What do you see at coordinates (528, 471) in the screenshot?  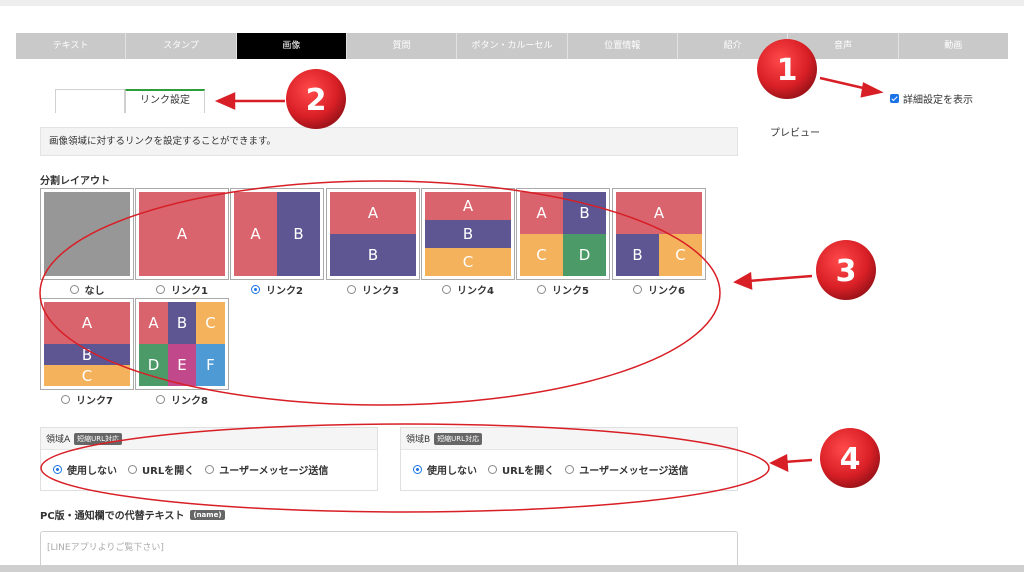 I see `option-open-url-label: URLを開く` at bounding box center [528, 471].